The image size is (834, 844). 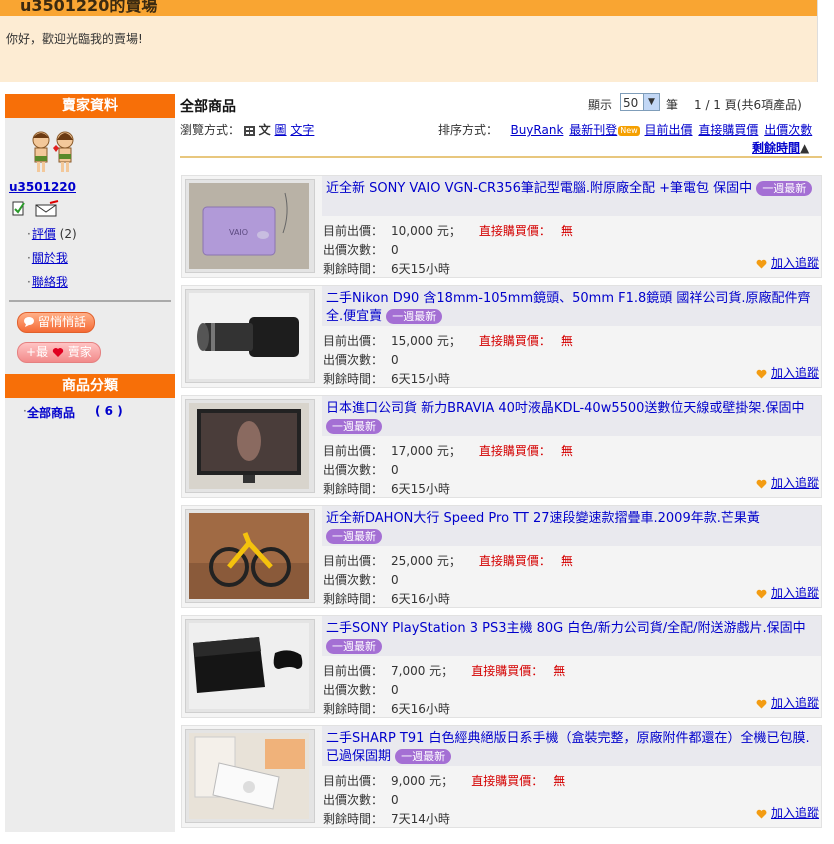 I want to click on laptop-photo: VAIO, so click(x=249, y=226).